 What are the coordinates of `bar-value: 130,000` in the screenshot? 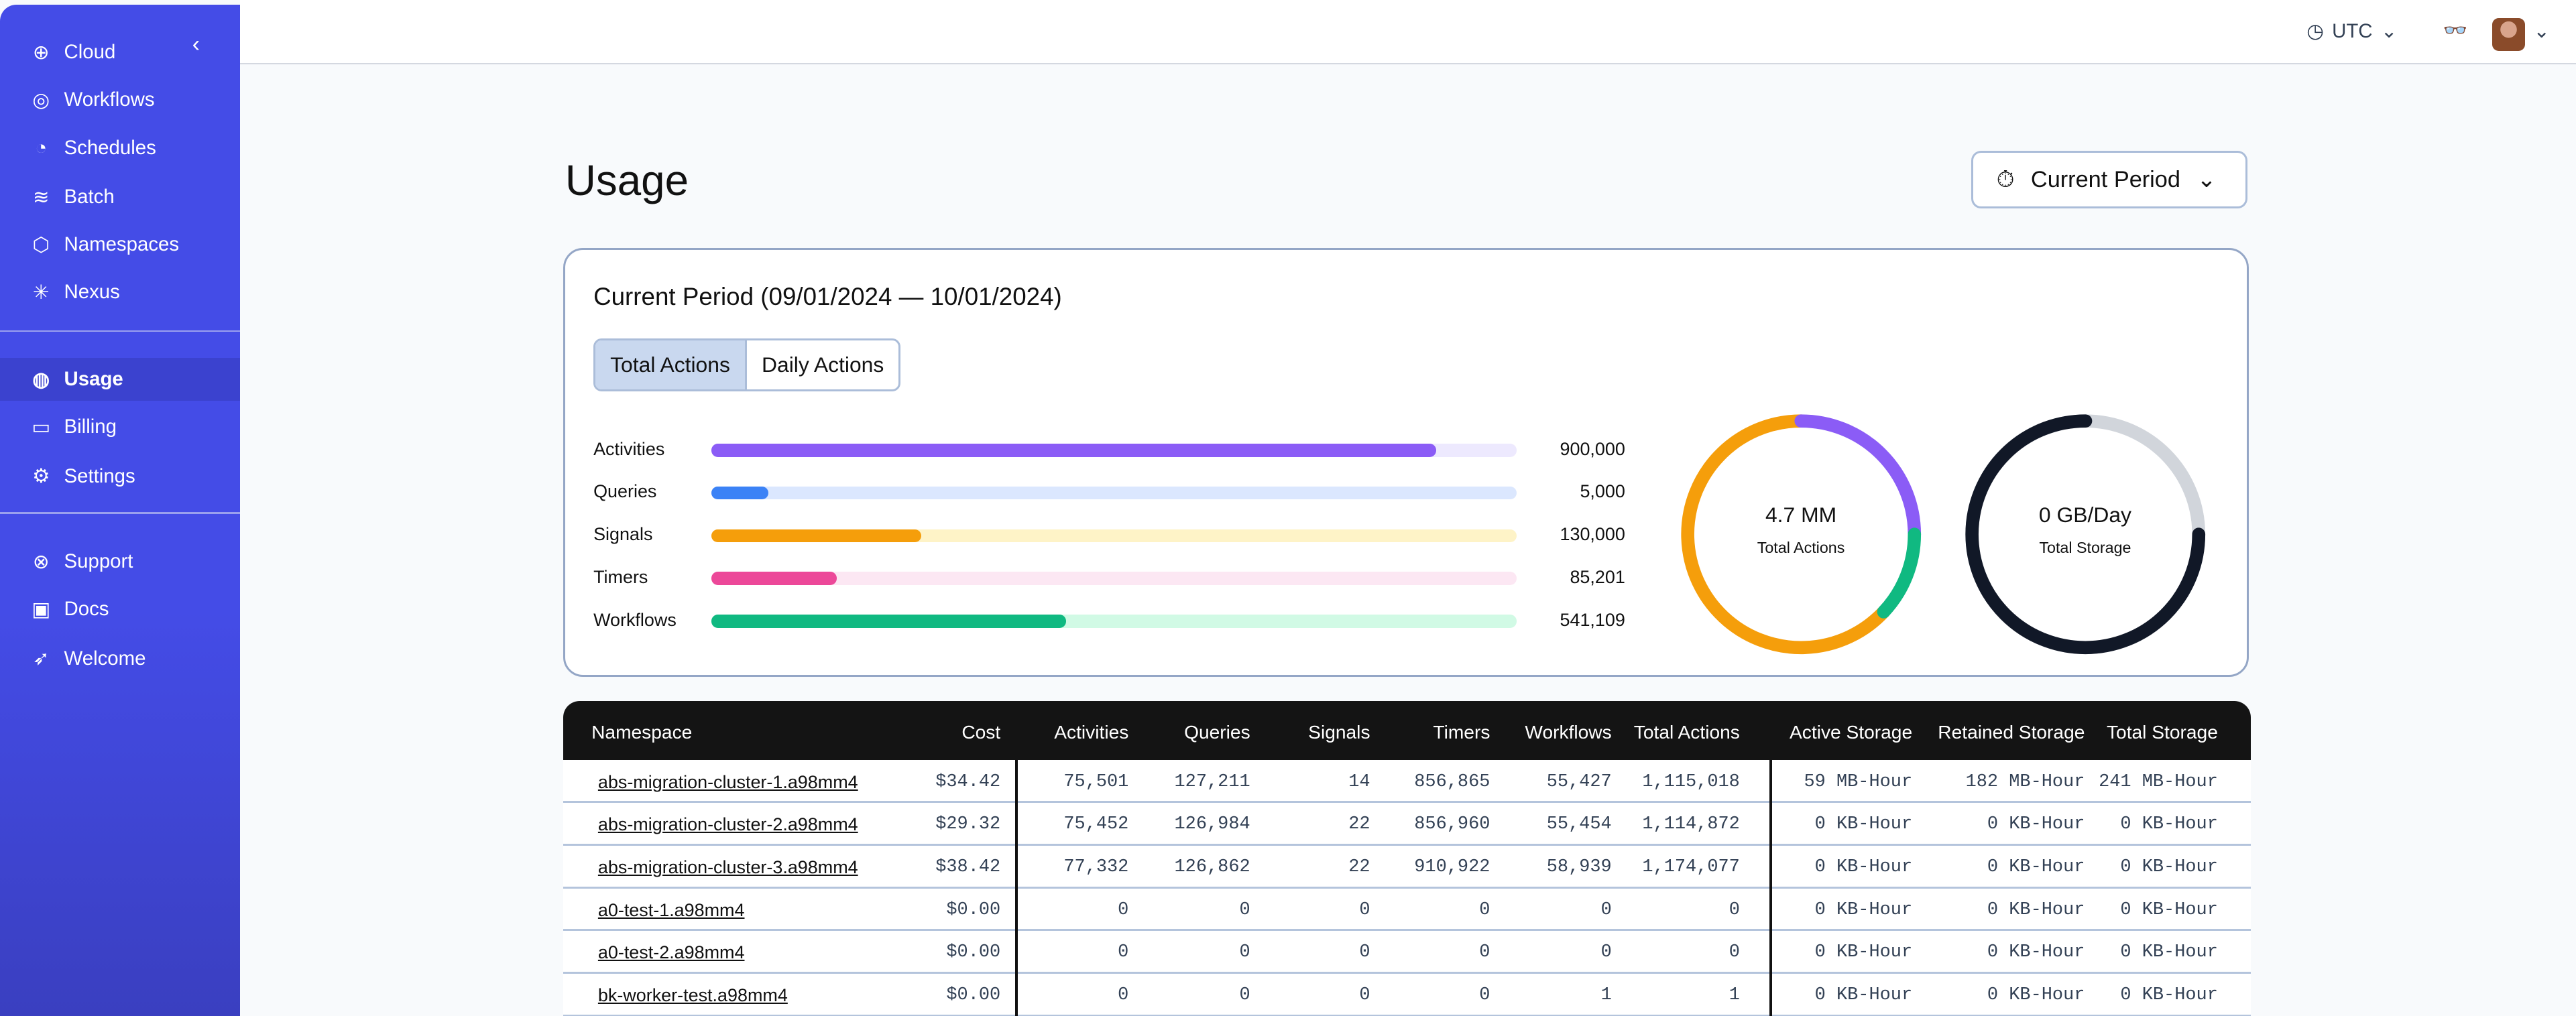 It's located at (1592, 534).